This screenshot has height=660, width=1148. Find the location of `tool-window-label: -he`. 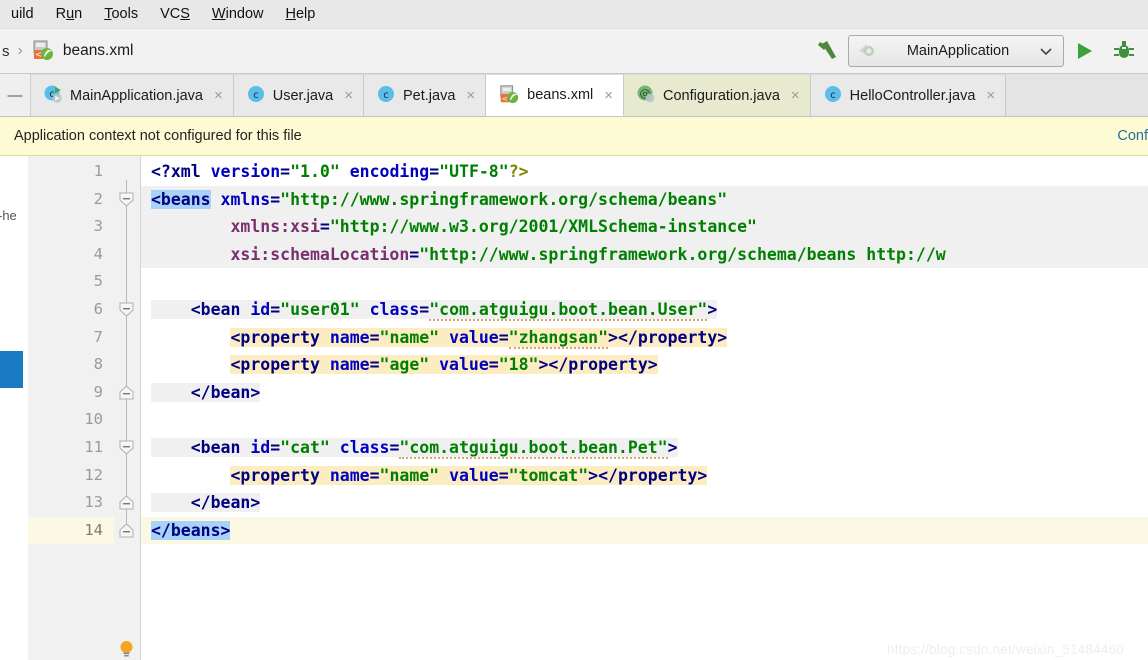

tool-window-label: -he is located at coordinates (8, 215).